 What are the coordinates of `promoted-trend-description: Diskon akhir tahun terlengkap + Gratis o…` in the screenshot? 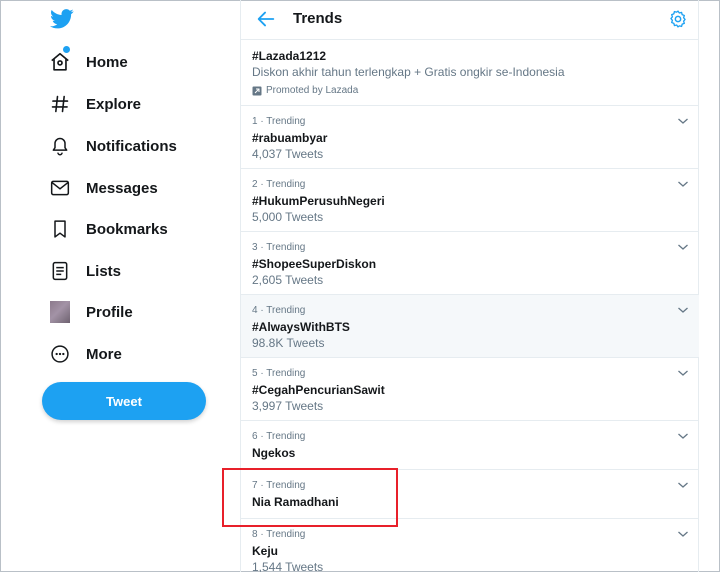 It's located at (408, 72).